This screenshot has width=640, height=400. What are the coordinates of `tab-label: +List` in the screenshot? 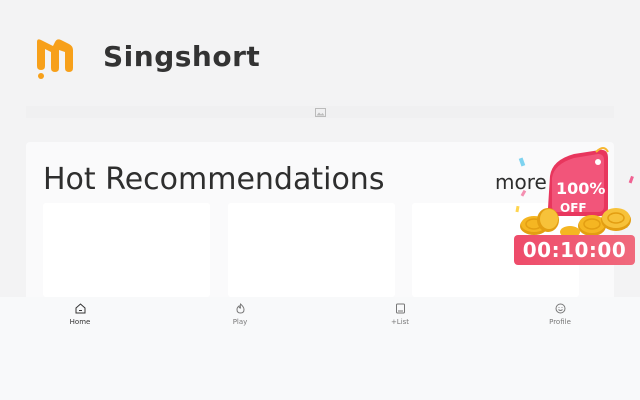 It's located at (400, 322).